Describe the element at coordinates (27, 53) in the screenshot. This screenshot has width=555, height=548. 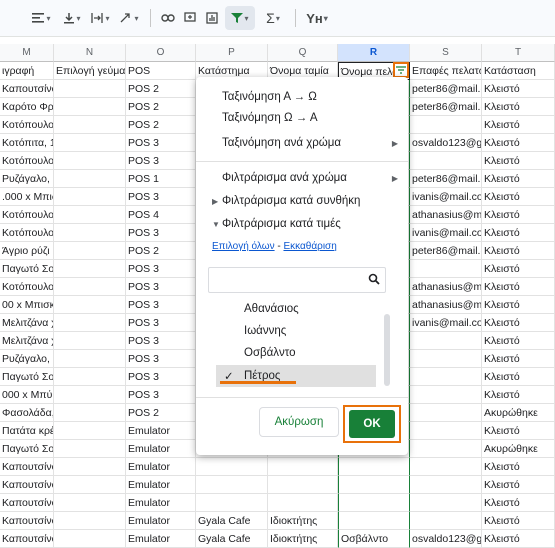
I see `column-header-m: M` at that location.